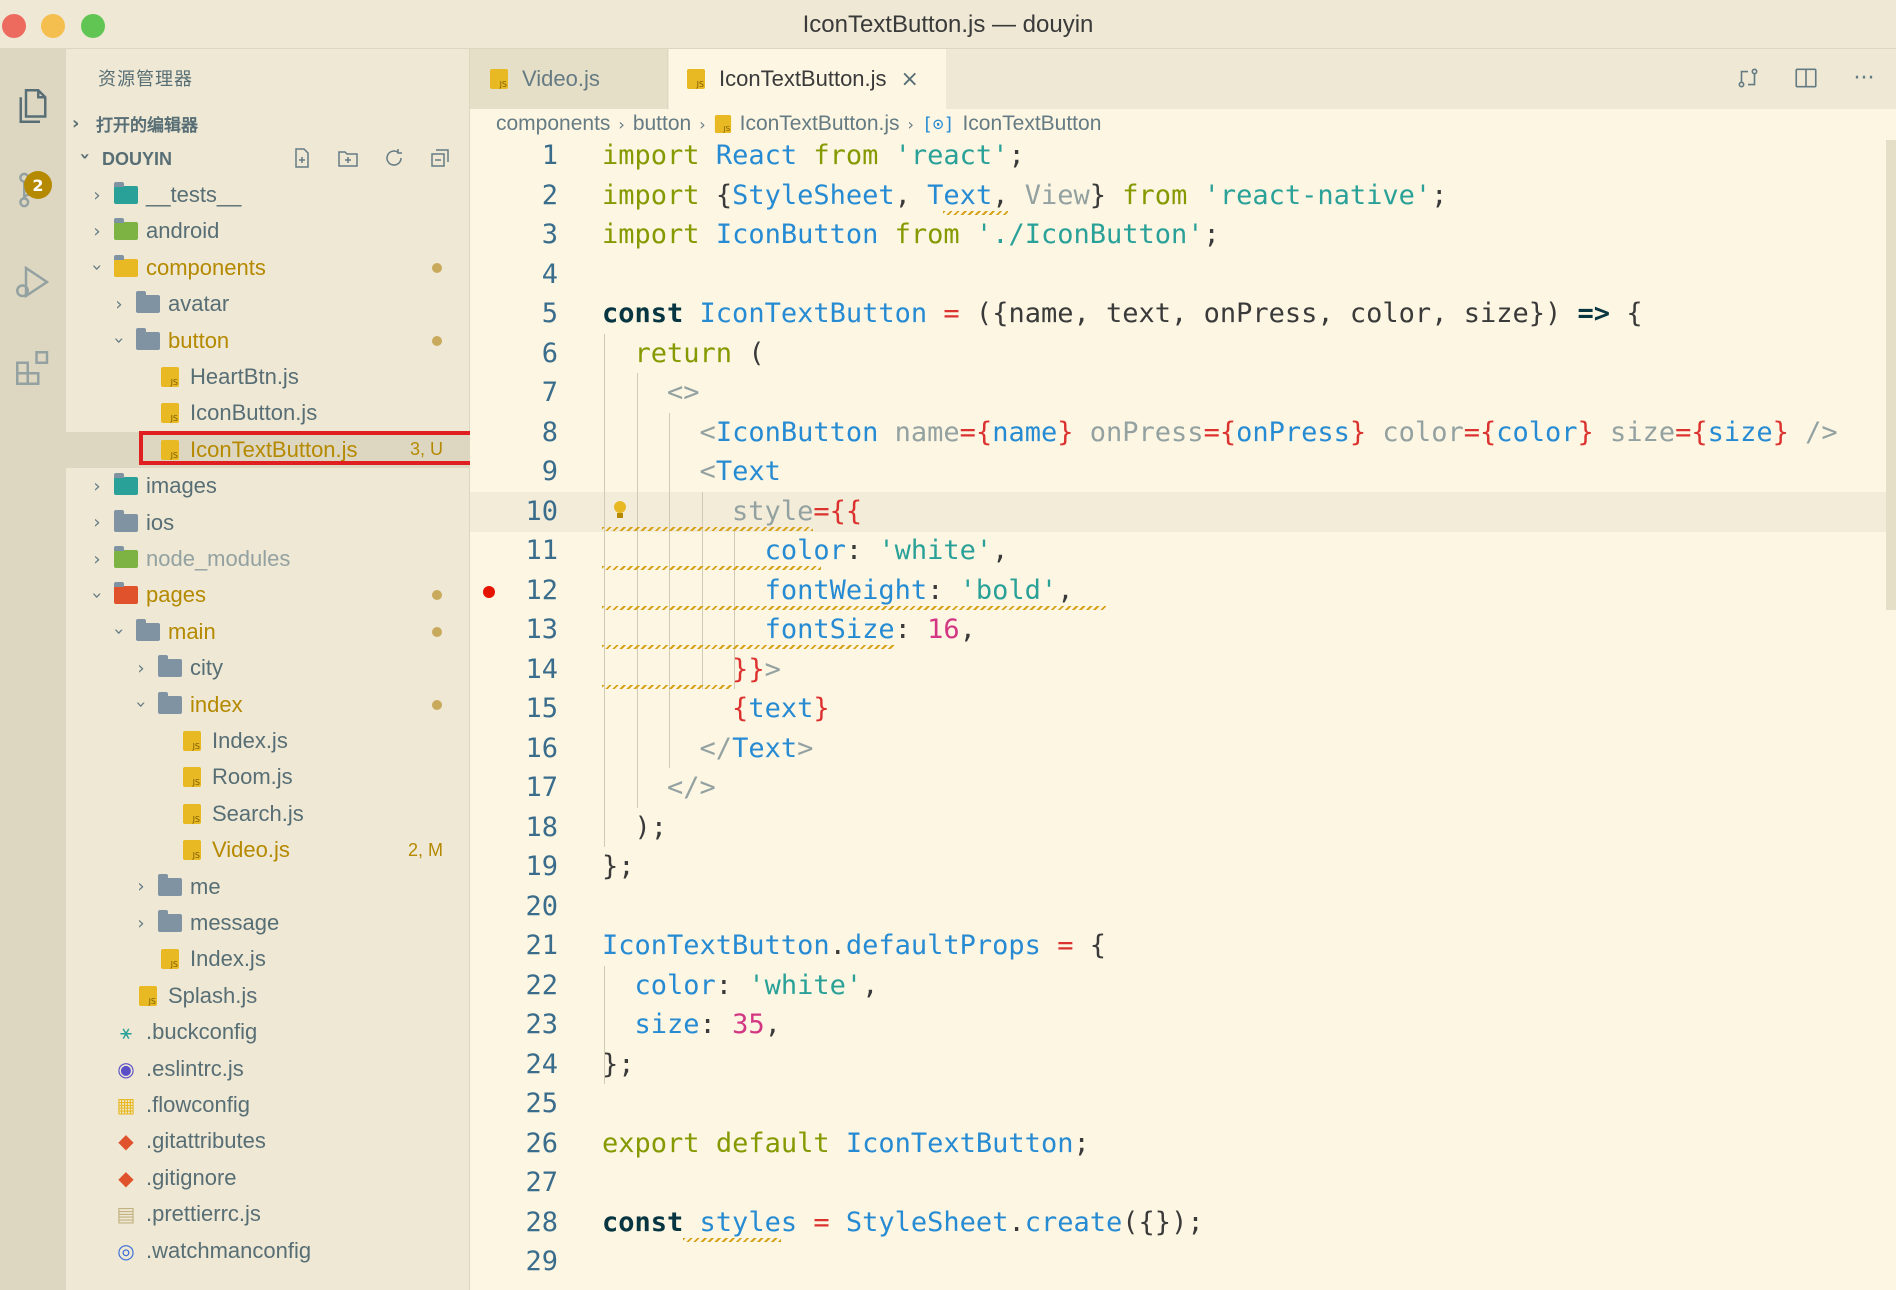 The image size is (1896, 1290). Describe the element at coordinates (1183, 788) in the screenshot. I see `code-line: 17 </>` at that location.